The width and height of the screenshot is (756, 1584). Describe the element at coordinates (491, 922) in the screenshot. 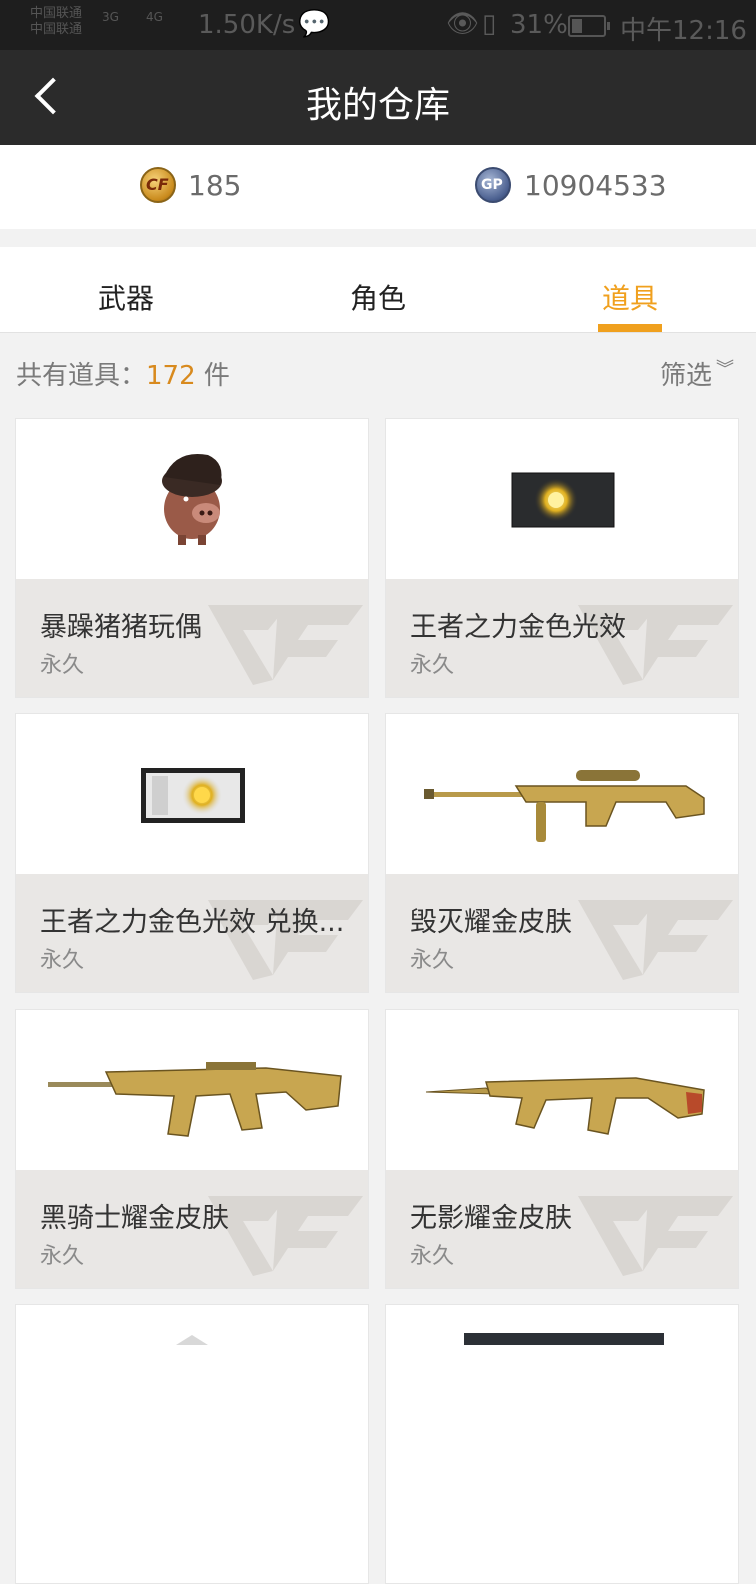

I see `item-name: 毁灭耀金皮肤` at that location.